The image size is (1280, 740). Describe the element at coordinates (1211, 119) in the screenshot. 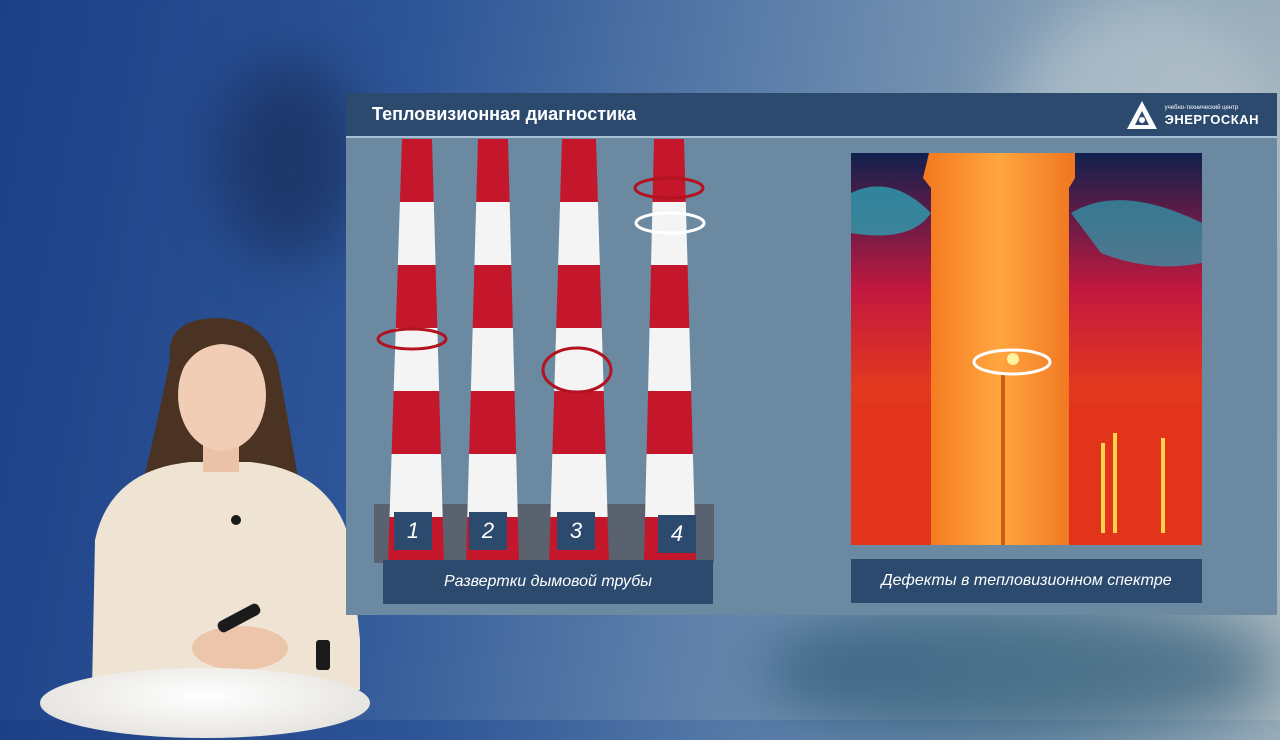

I see `logo-brand: ЭНЕРГОСКАН` at that location.